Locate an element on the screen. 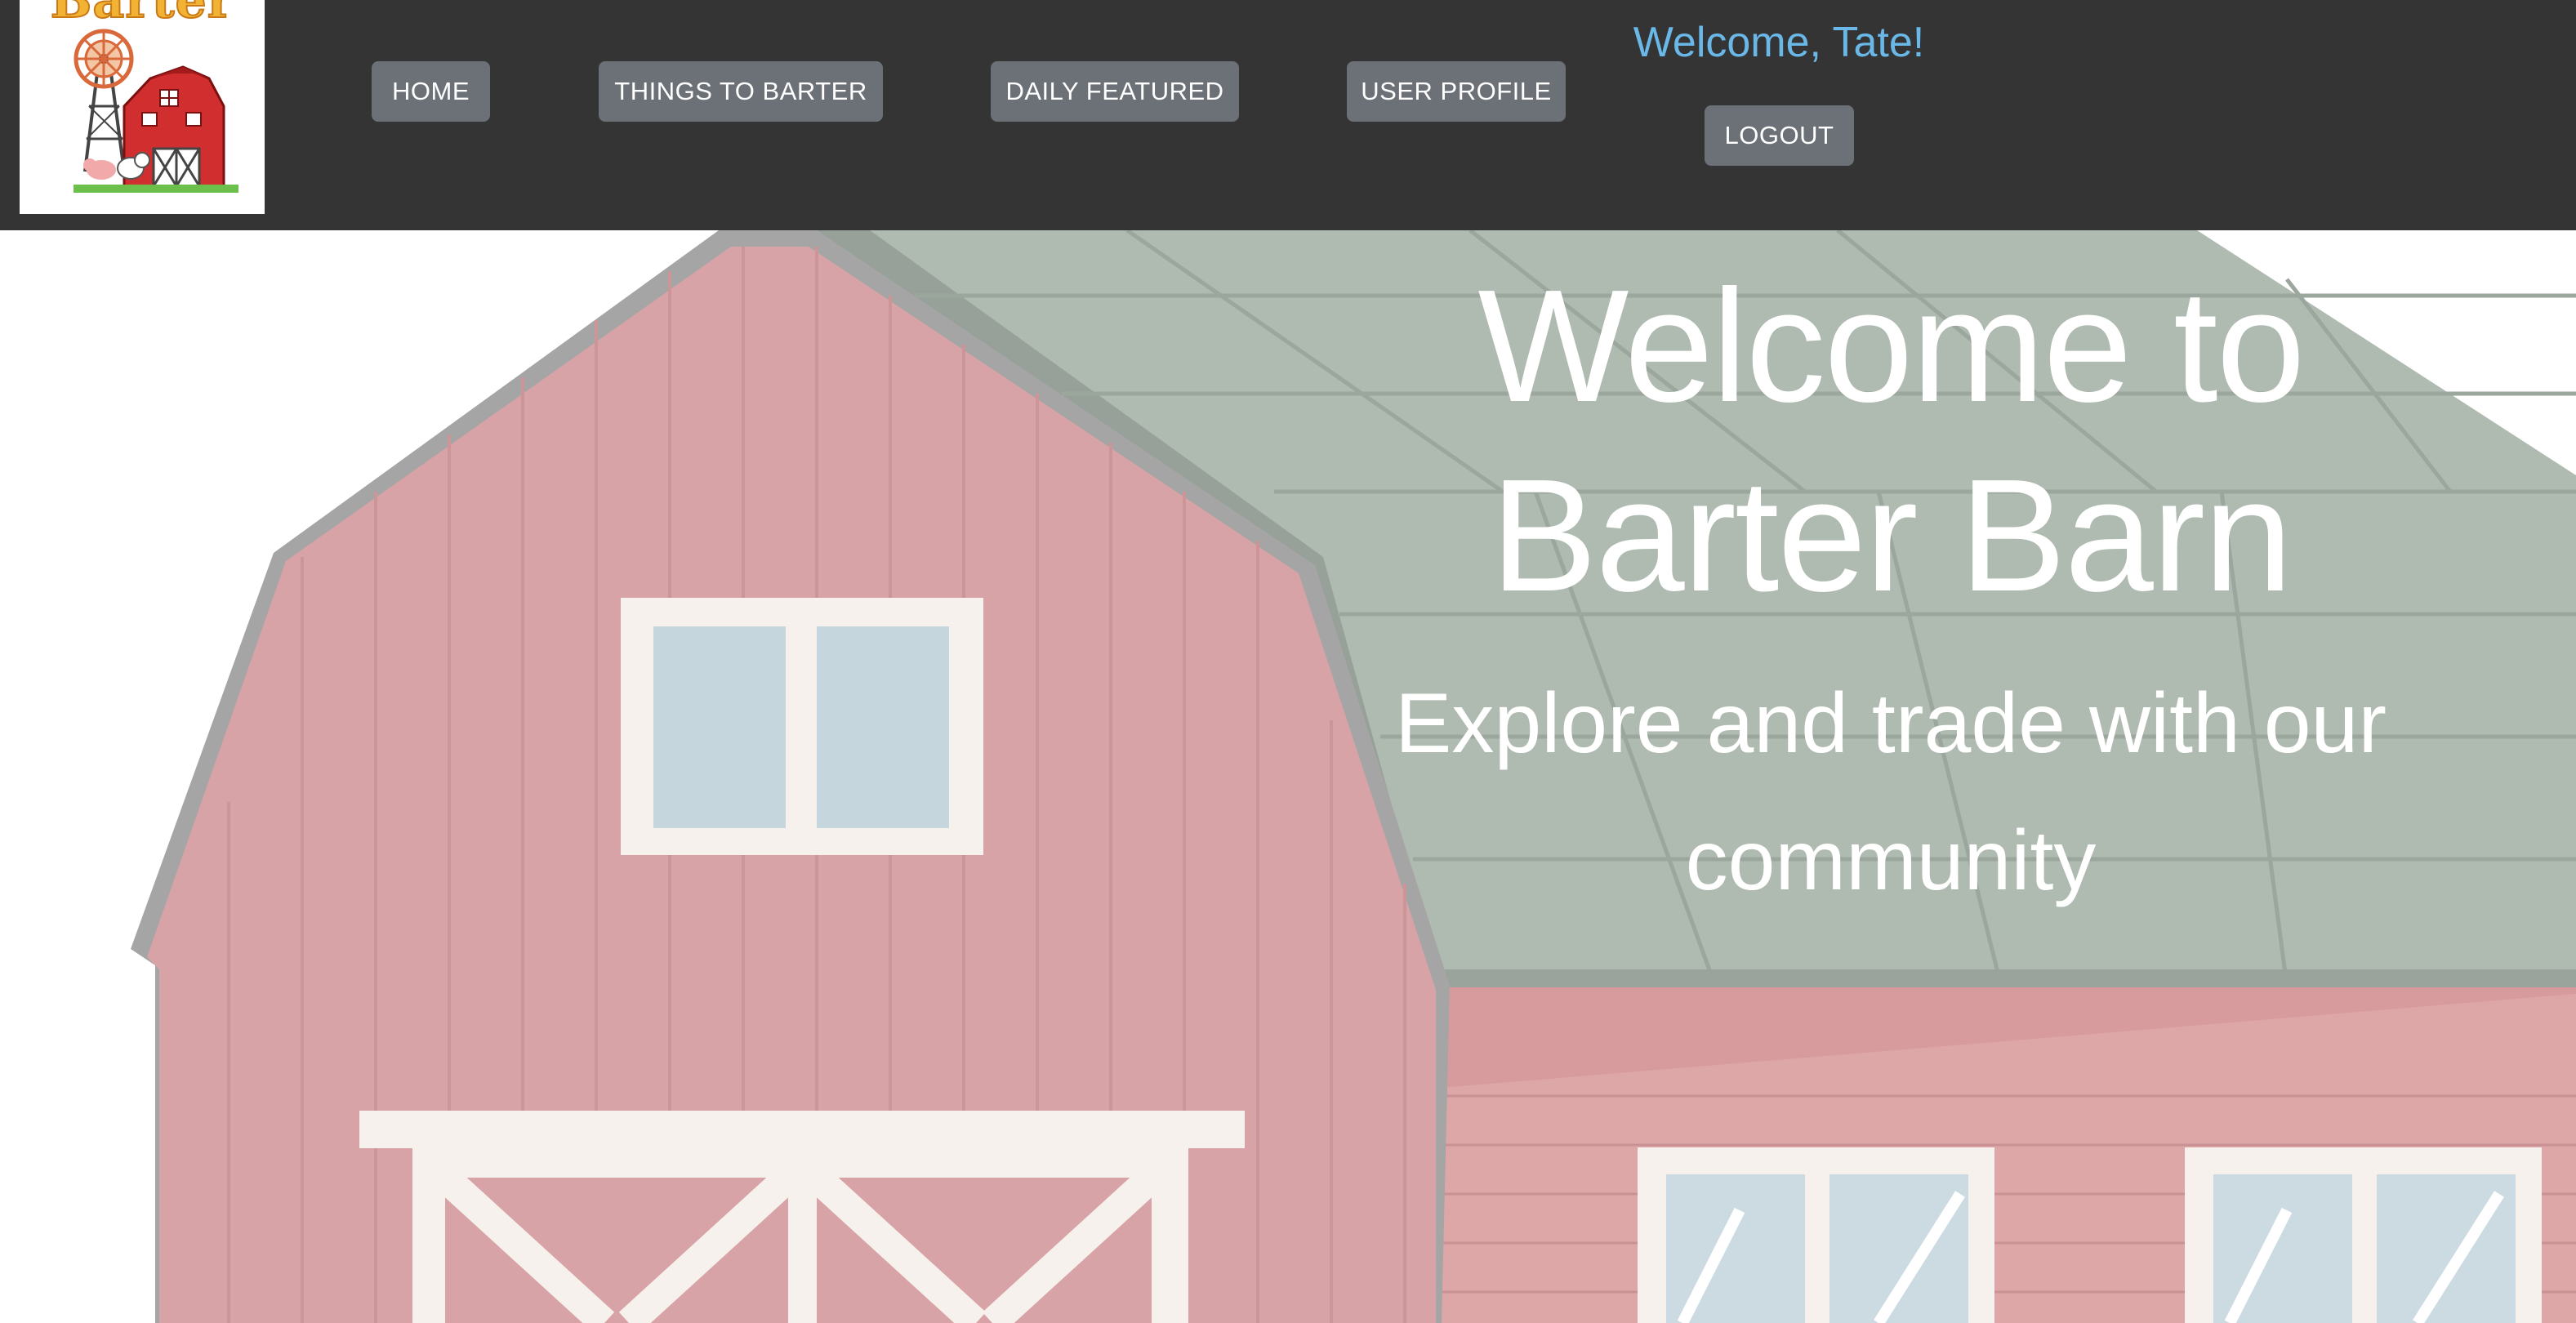 The width and height of the screenshot is (2576, 1323). hero-subtitle-line1: Explore and trade with our is located at coordinates (1890, 723).